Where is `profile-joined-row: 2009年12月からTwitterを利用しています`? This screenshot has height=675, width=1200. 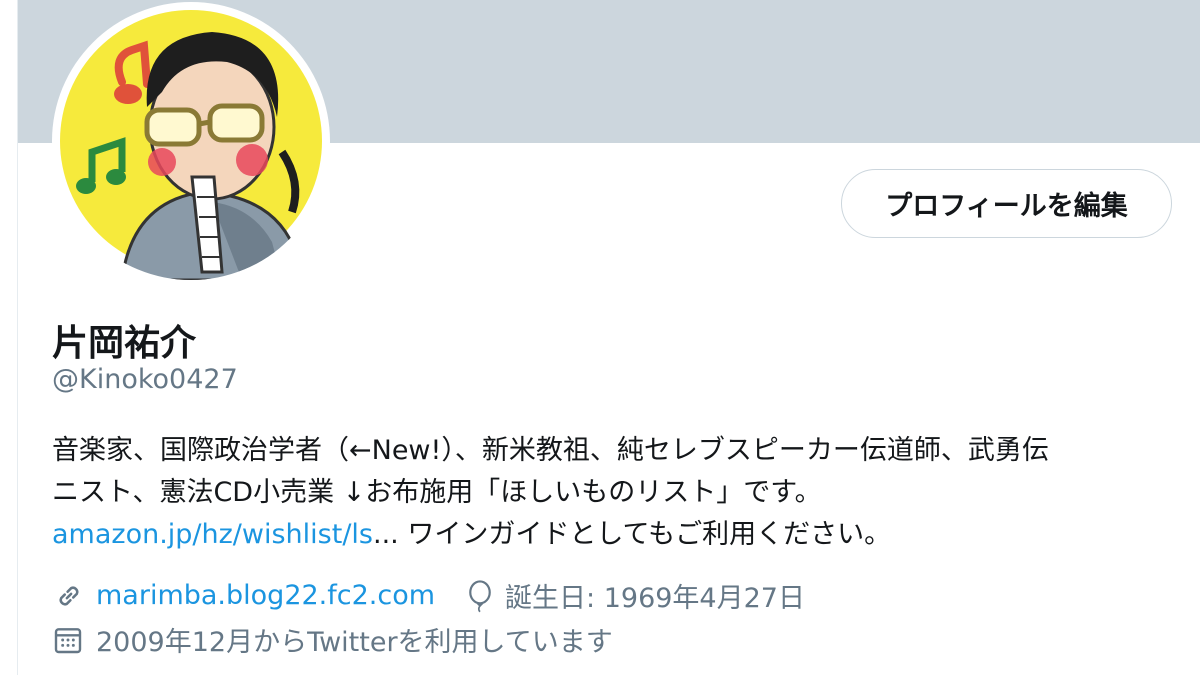 profile-joined-row: 2009年12月からTwitterを利用しています is located at coordinates (332, 639).